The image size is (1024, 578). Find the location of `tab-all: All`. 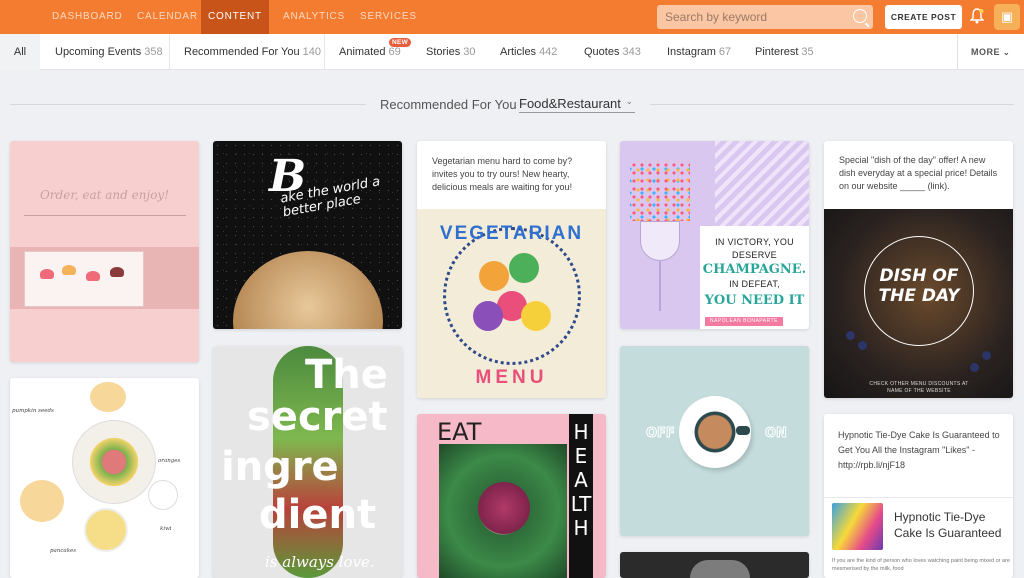

tab-all: All is located at coordinates (20, 52).